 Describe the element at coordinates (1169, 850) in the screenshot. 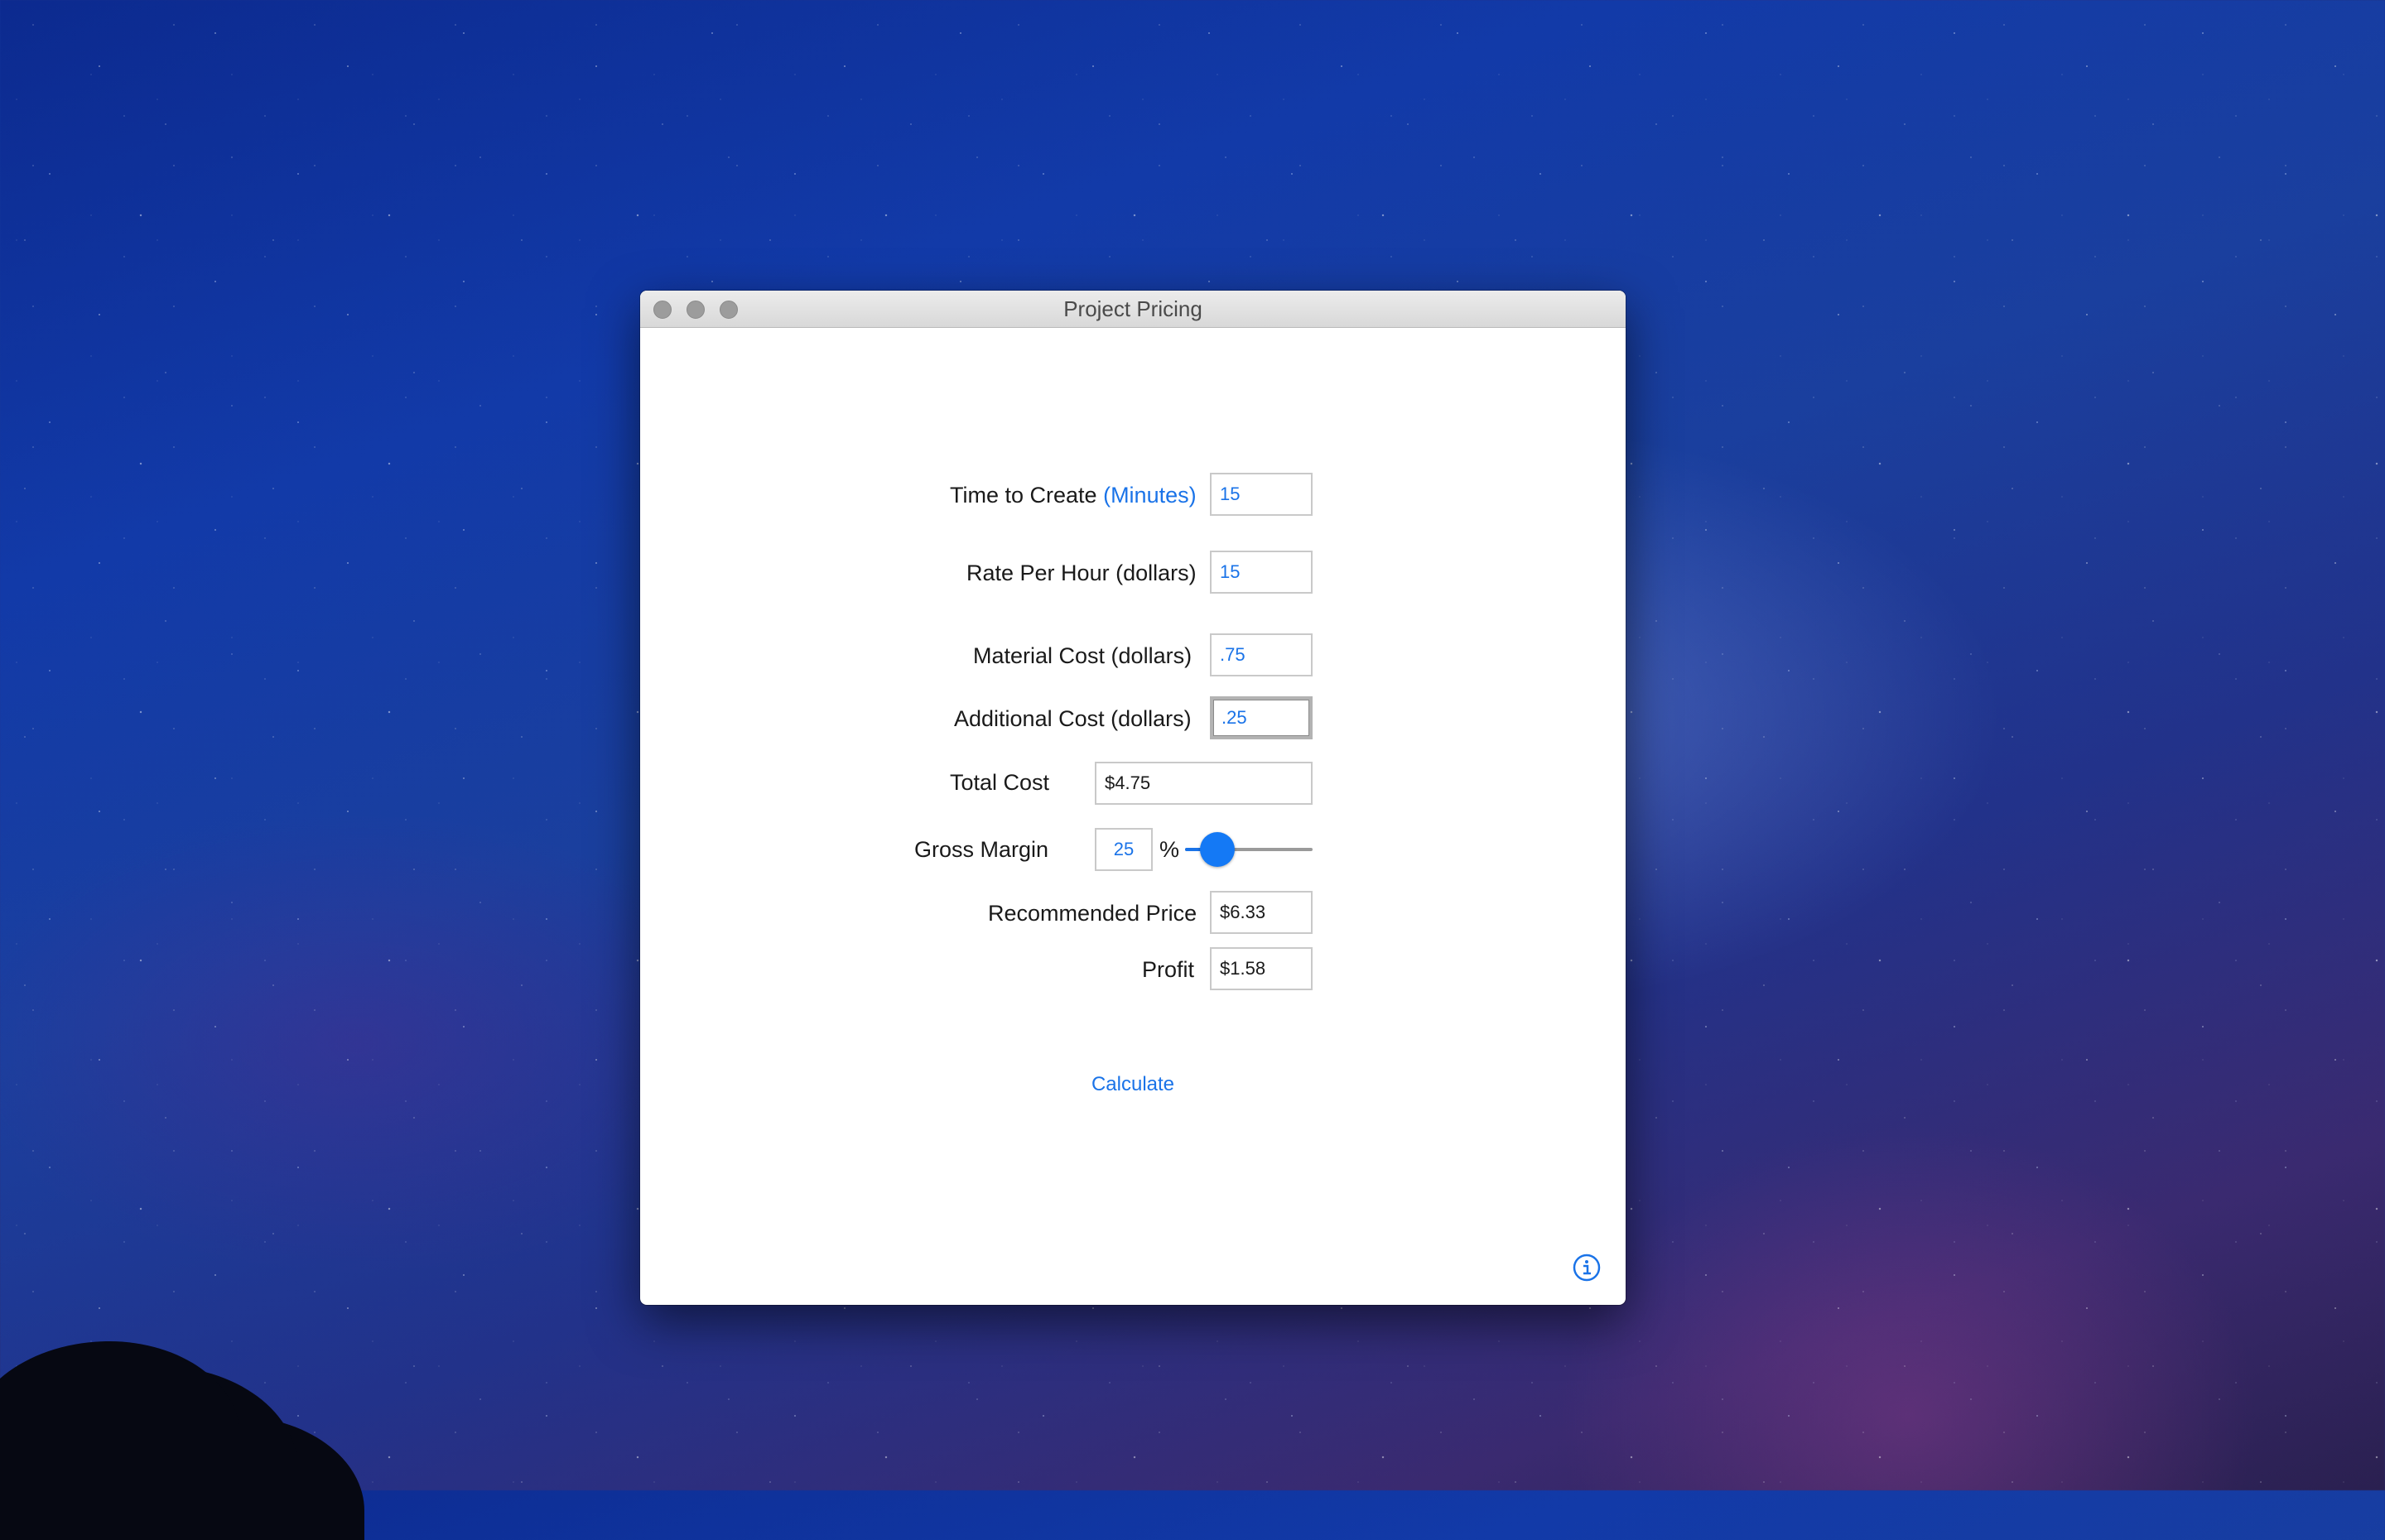

I see `percent-sign-label: %` at that location.